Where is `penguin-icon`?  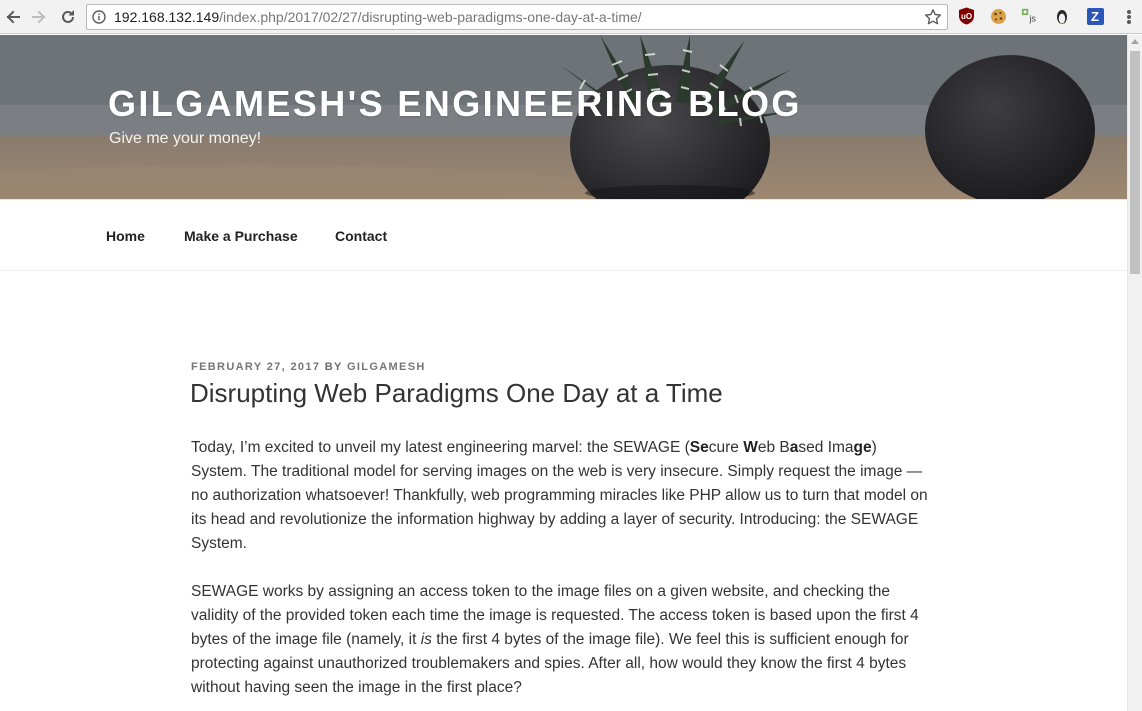
penguin-icon is located at coordinates (1062, 17).